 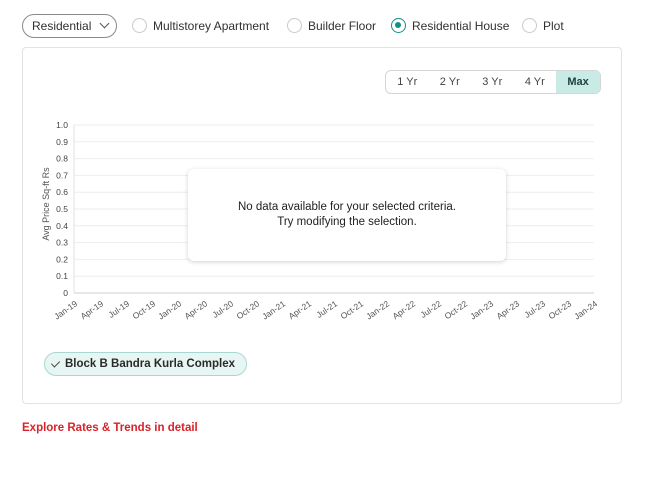 What do you see at coordinates (248, 309) in the screenshot?
I see `x-tick-label: Oct-20` at bounding box center [248, 309].